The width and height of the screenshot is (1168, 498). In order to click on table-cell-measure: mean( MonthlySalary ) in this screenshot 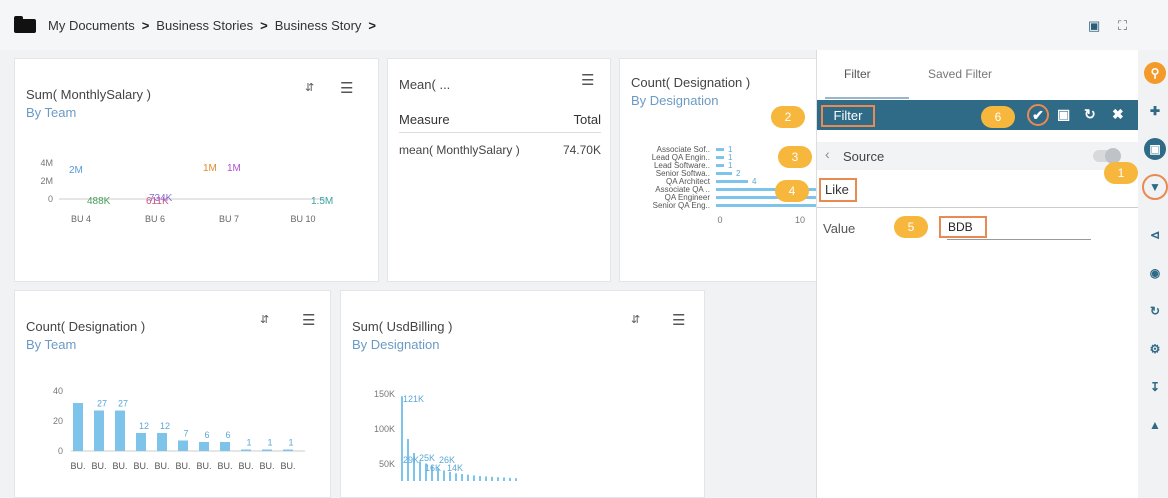, I will do `click(459, 150)`.